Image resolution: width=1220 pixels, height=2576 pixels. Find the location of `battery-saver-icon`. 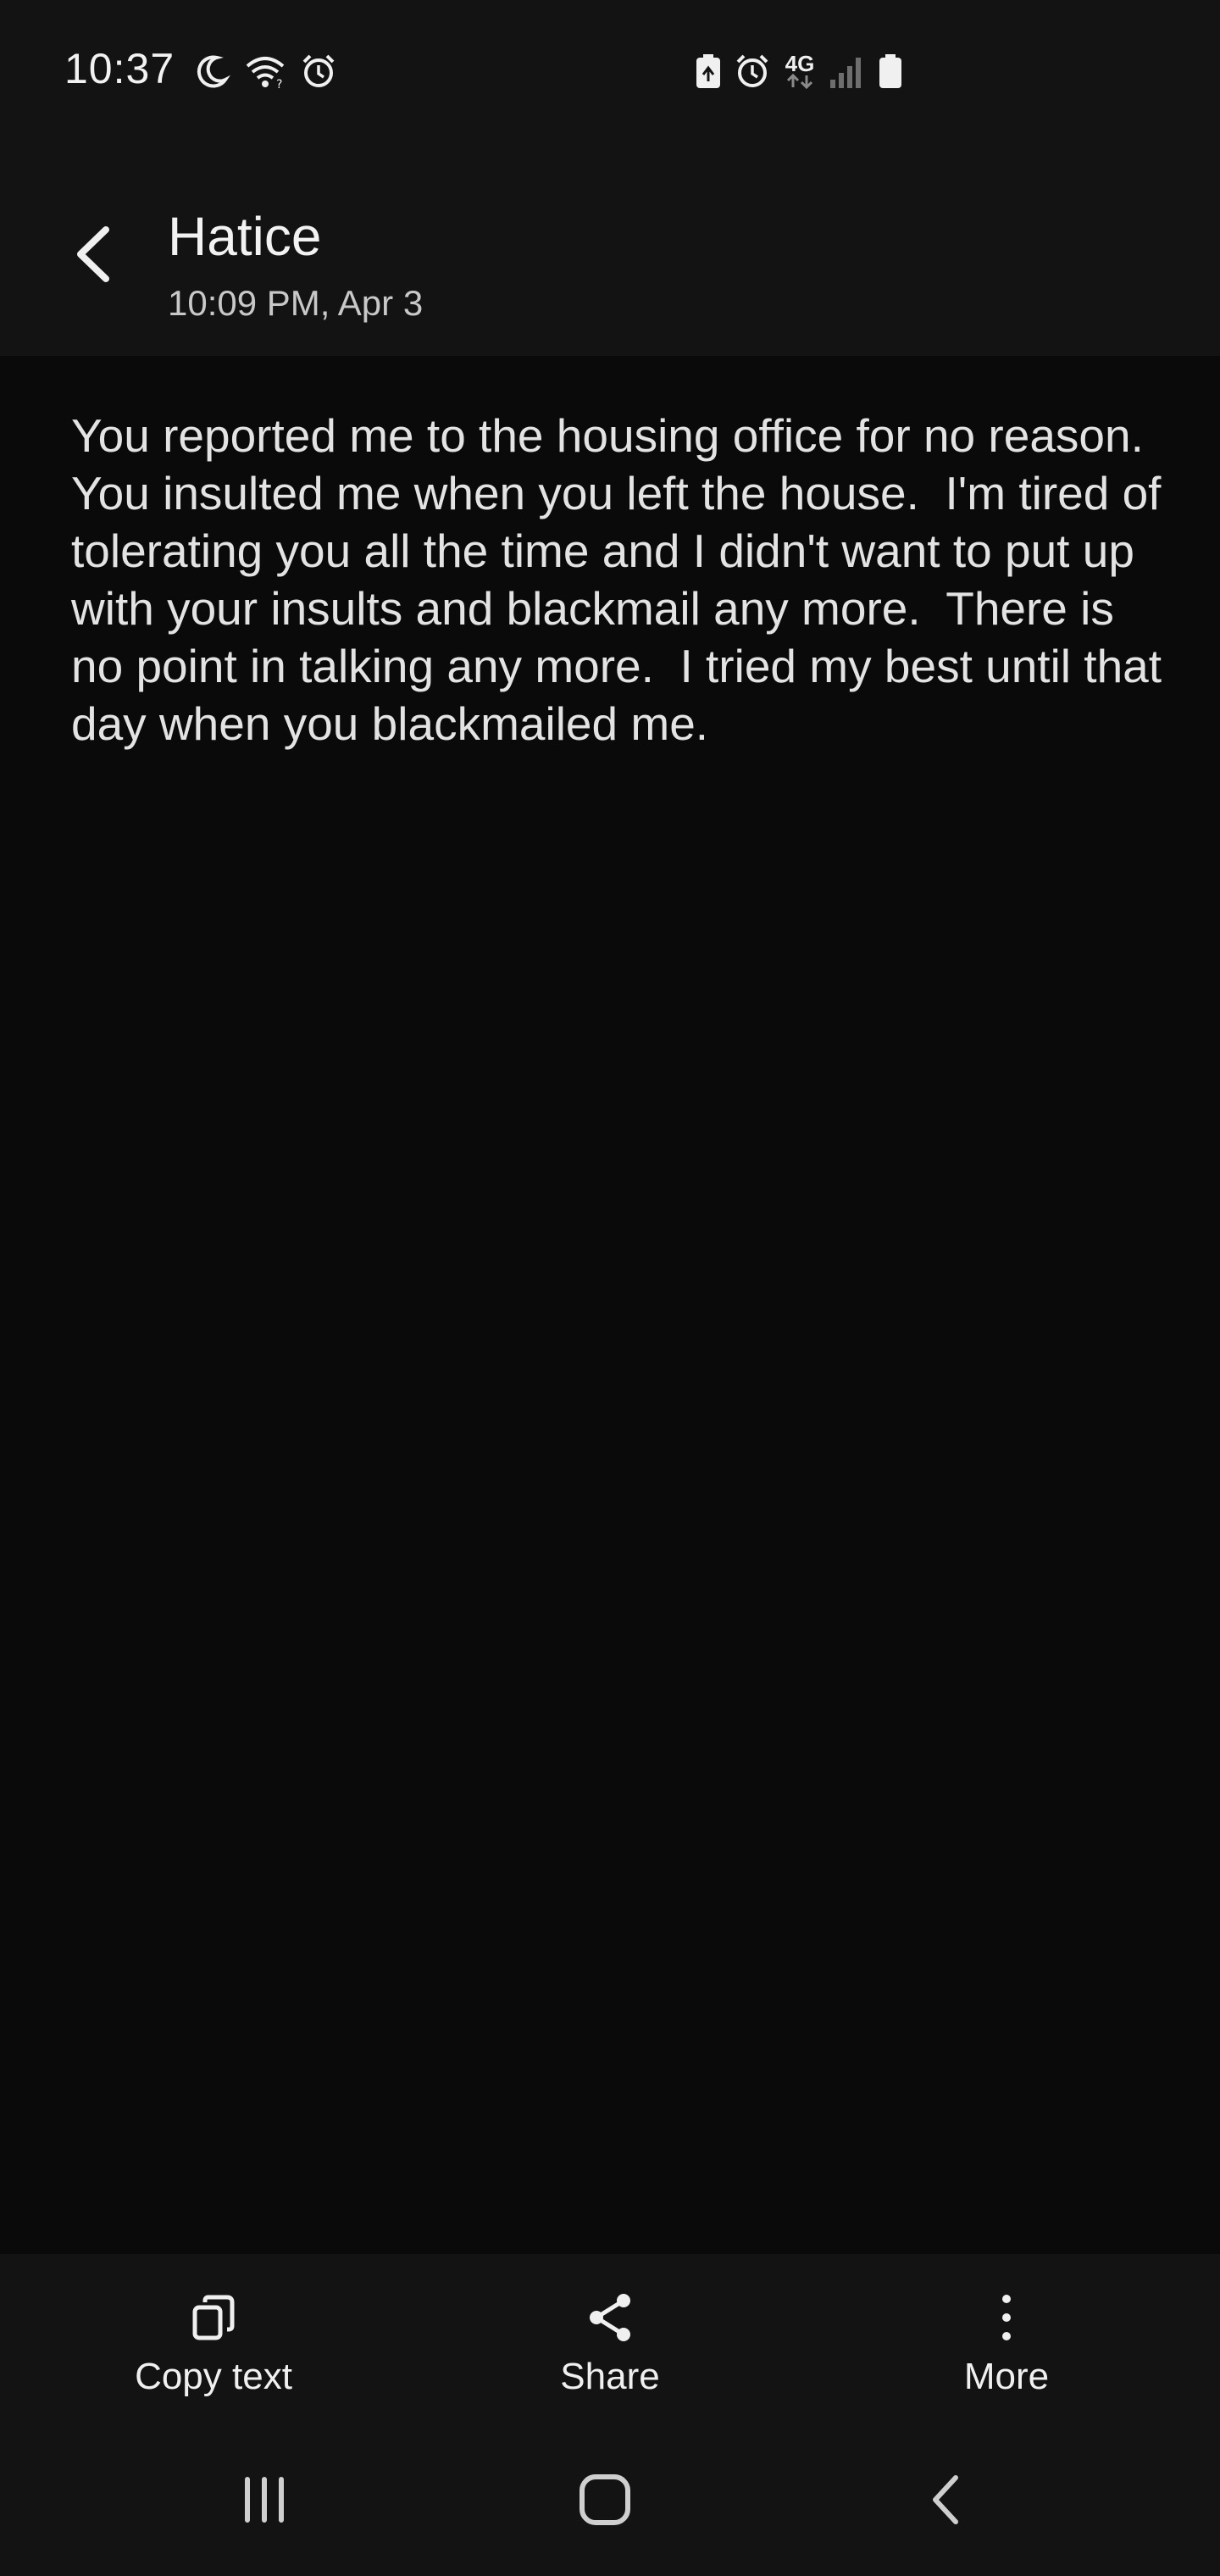

battery-saver-icon is located at coordinates (708, 71).